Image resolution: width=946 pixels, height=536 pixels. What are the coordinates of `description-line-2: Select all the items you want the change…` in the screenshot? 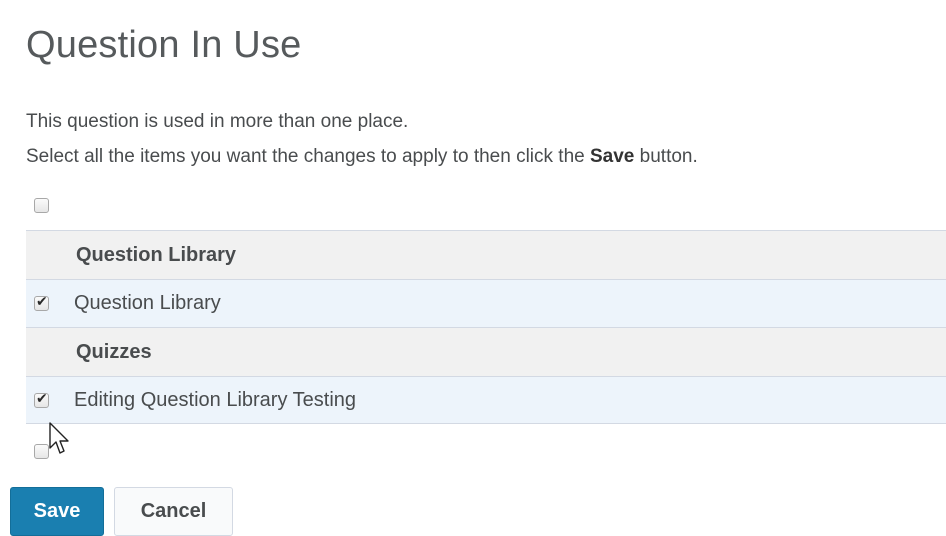 It's located at (362, 157).